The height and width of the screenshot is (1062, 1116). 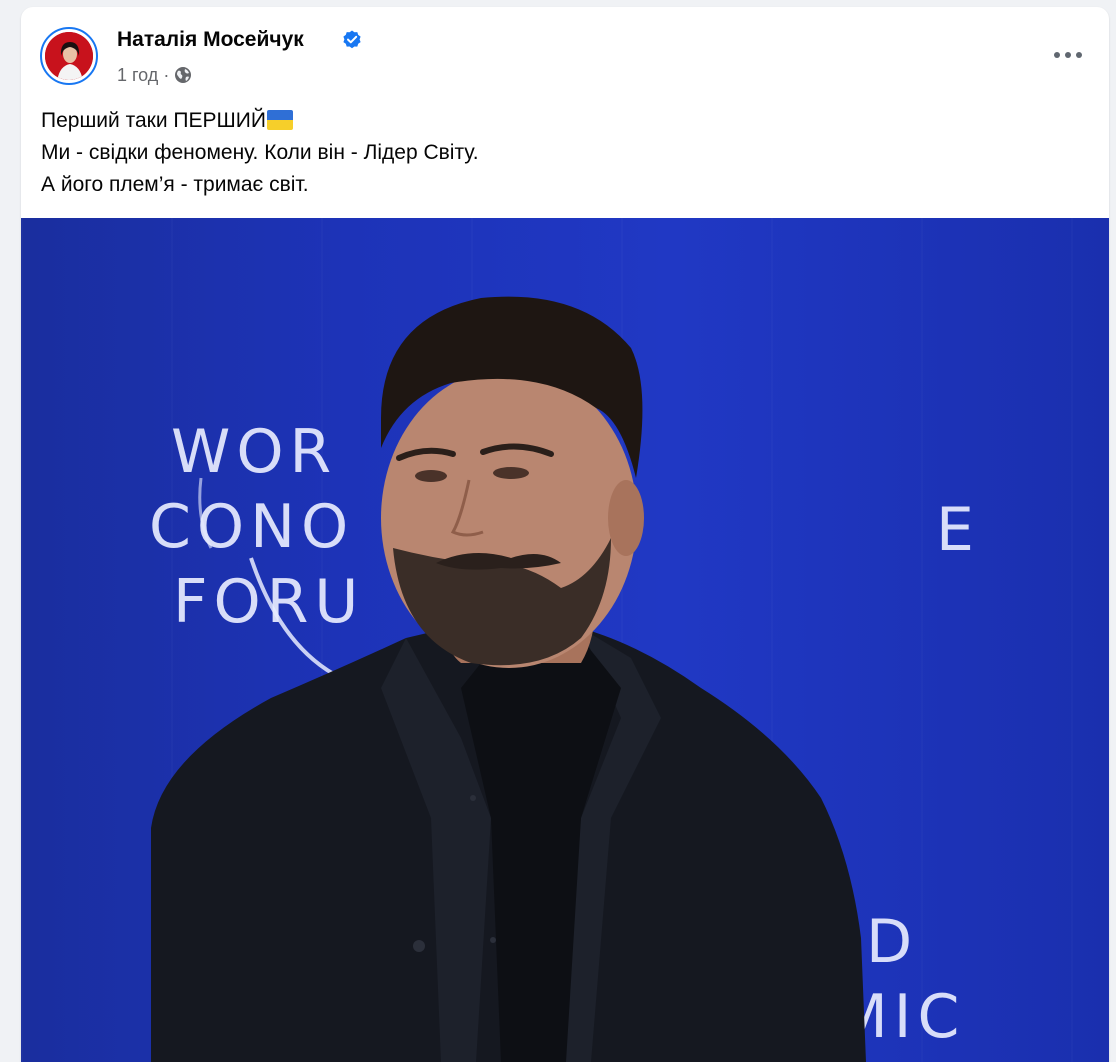 I want to click on flag-ukraine-icon, so click(x=279, y=120).